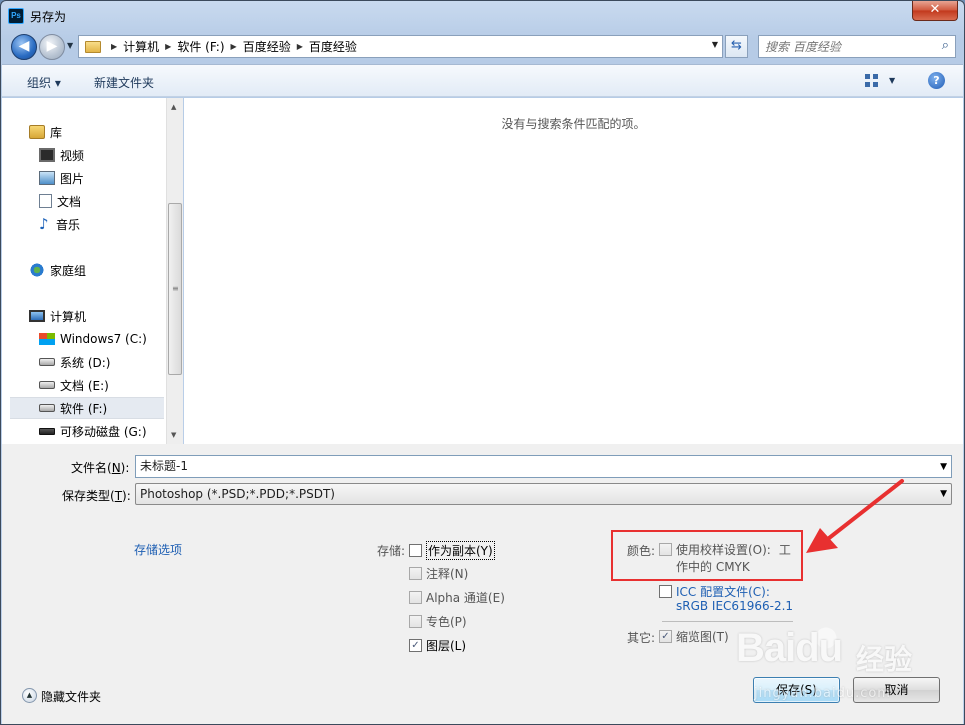  What do you see at coordinates (267, 46) in the screenshot?
I see `breadcrumb-folder: 百度经验` at bounding box center [267, 46].